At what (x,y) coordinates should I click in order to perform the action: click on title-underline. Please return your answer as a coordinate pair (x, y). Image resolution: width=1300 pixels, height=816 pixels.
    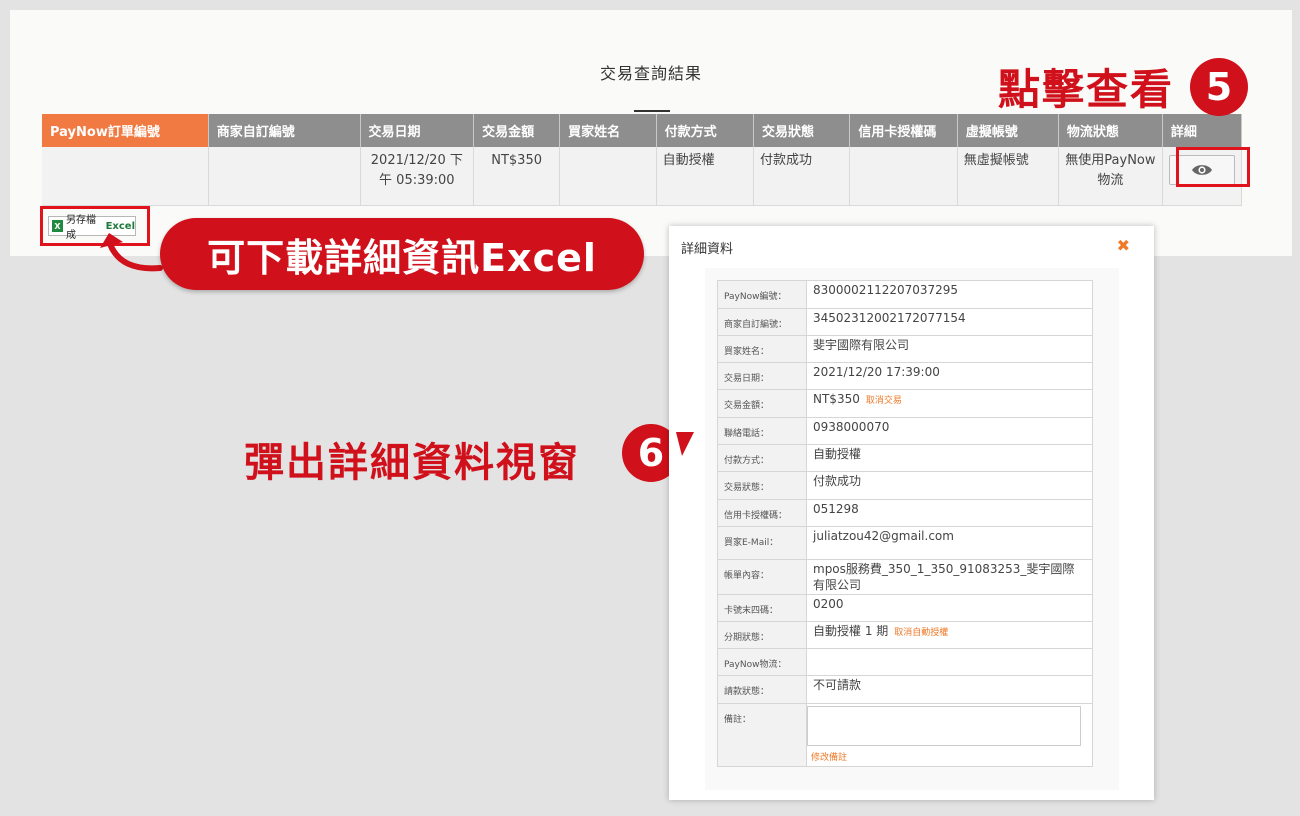
    Looking at the image, I should click on (652, 111).